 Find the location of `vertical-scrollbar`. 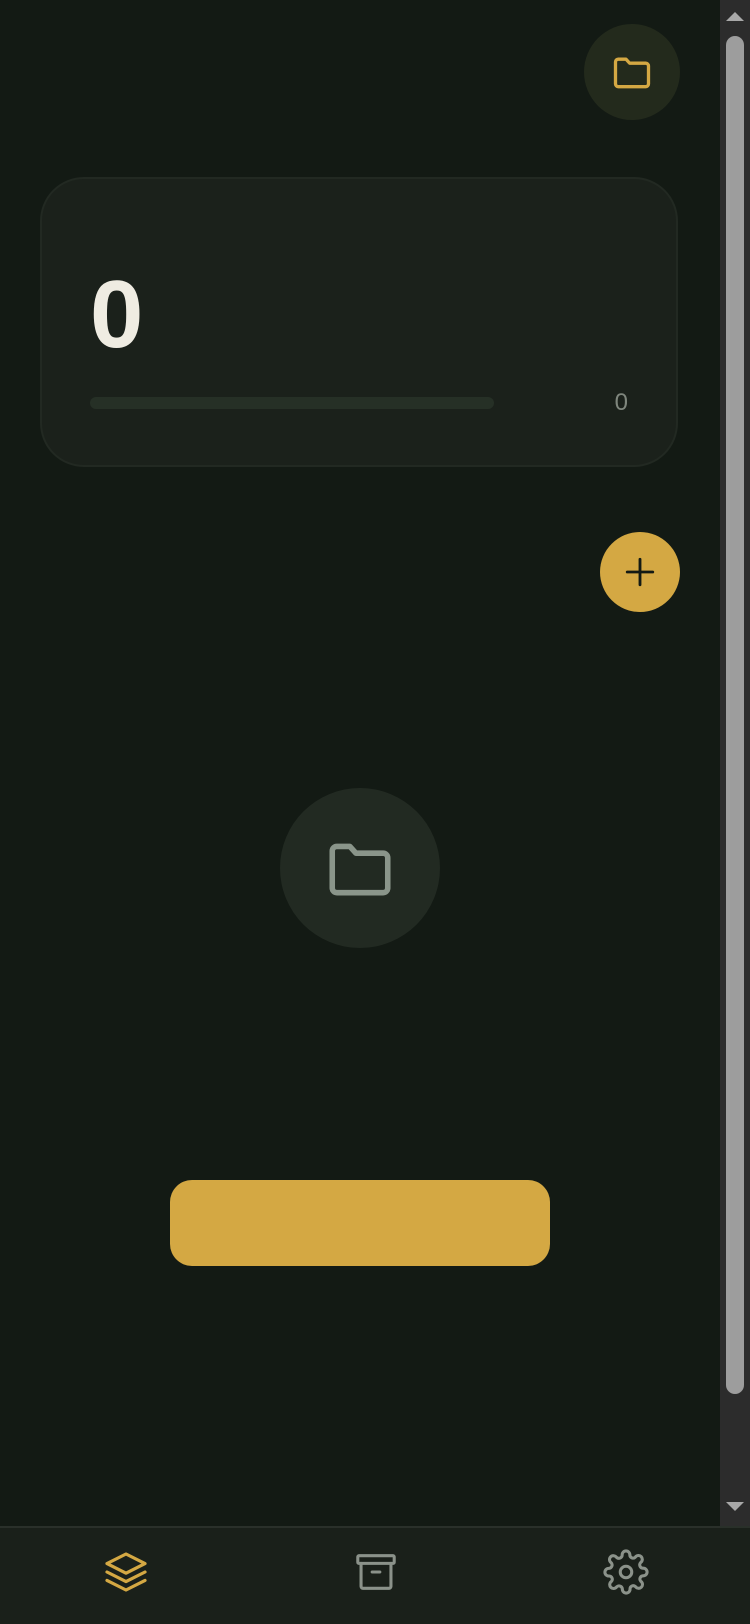

vertical-scrollbar is located at coordinates (735, 763).